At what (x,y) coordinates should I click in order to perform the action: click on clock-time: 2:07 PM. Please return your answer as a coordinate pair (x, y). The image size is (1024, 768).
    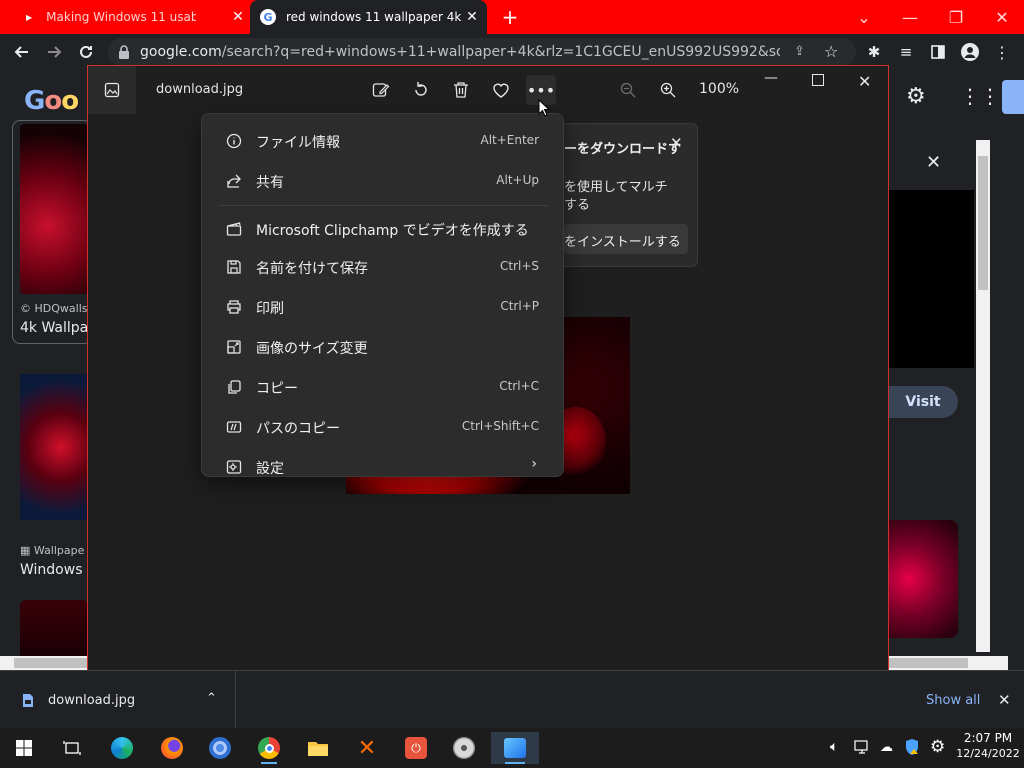
    Looking at the image, I should click on (988, 738).